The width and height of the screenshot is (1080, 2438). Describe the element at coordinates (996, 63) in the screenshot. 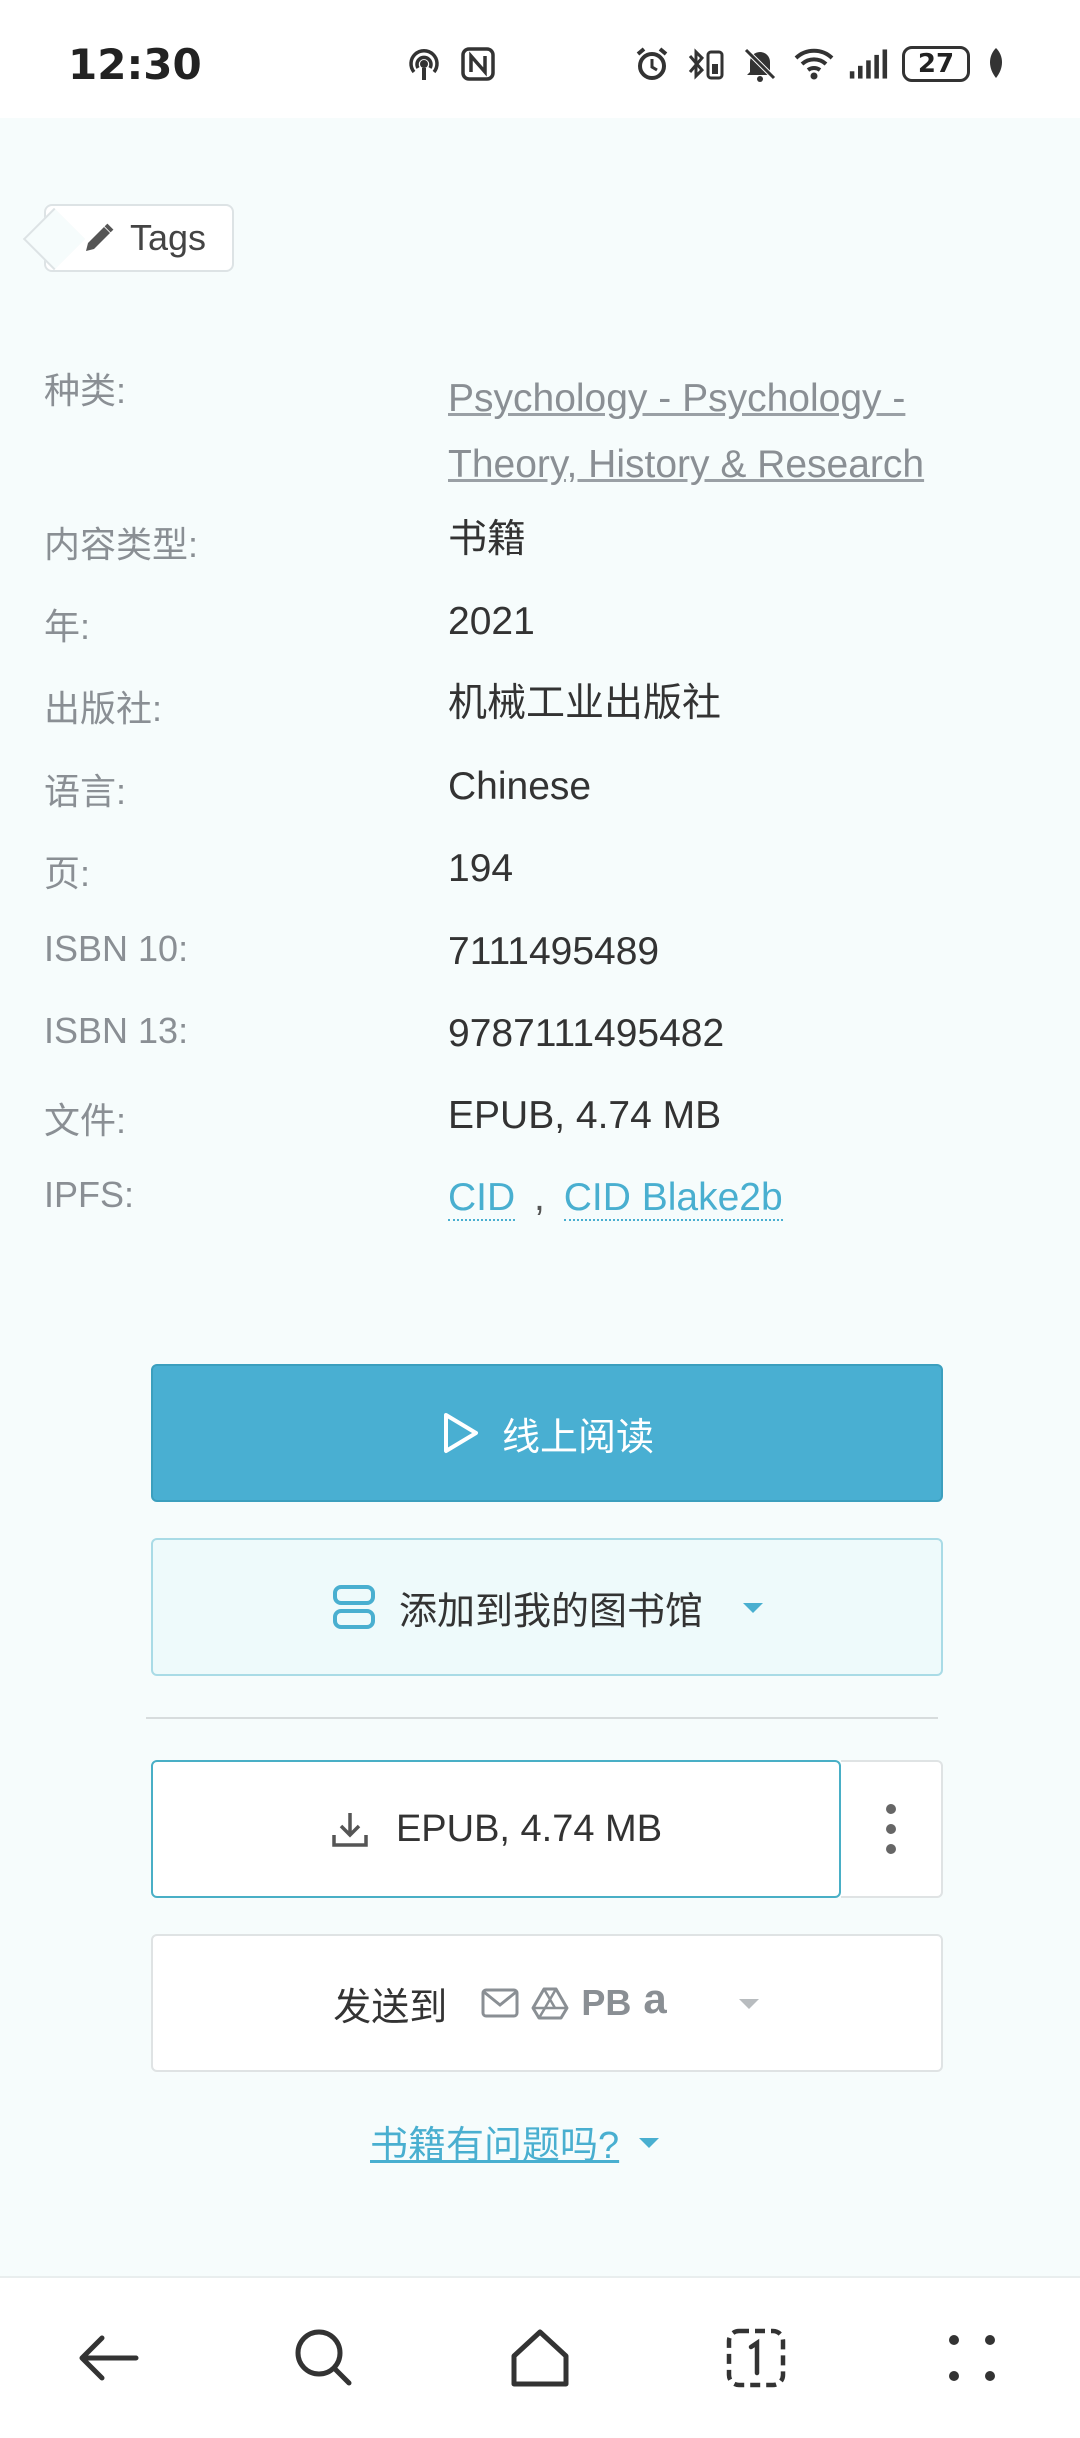

I see `leaf-icon` at that location.